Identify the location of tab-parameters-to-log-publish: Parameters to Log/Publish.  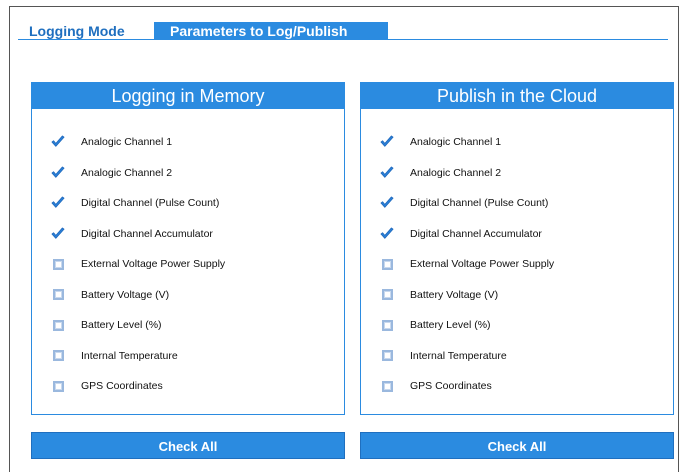
(271, 31).